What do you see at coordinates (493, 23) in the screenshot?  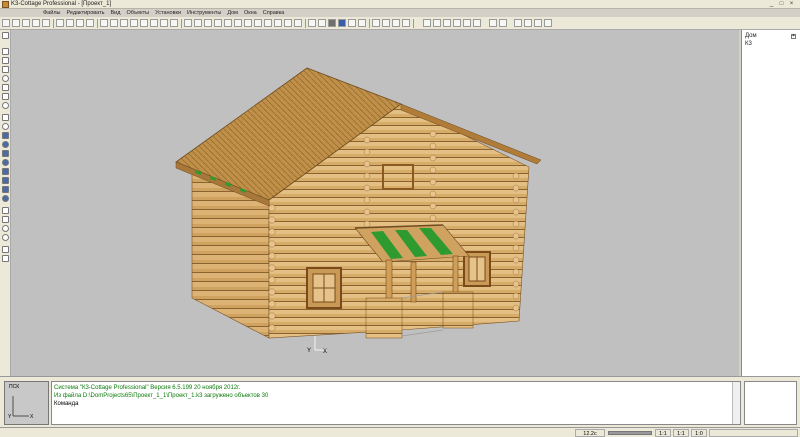 I see `calc-icon` at bounding box center [493, 23].